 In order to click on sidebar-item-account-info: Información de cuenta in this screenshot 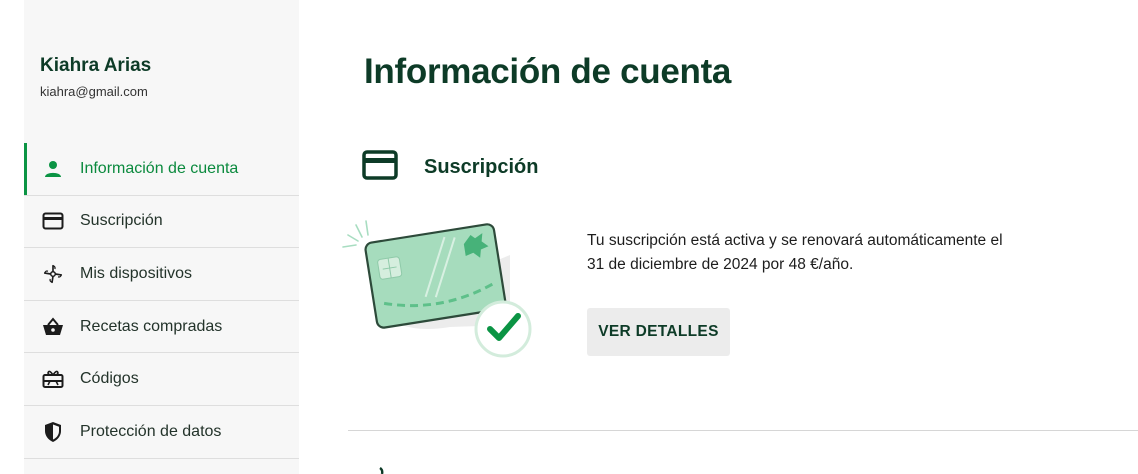, I will do `click(161, 169)`.